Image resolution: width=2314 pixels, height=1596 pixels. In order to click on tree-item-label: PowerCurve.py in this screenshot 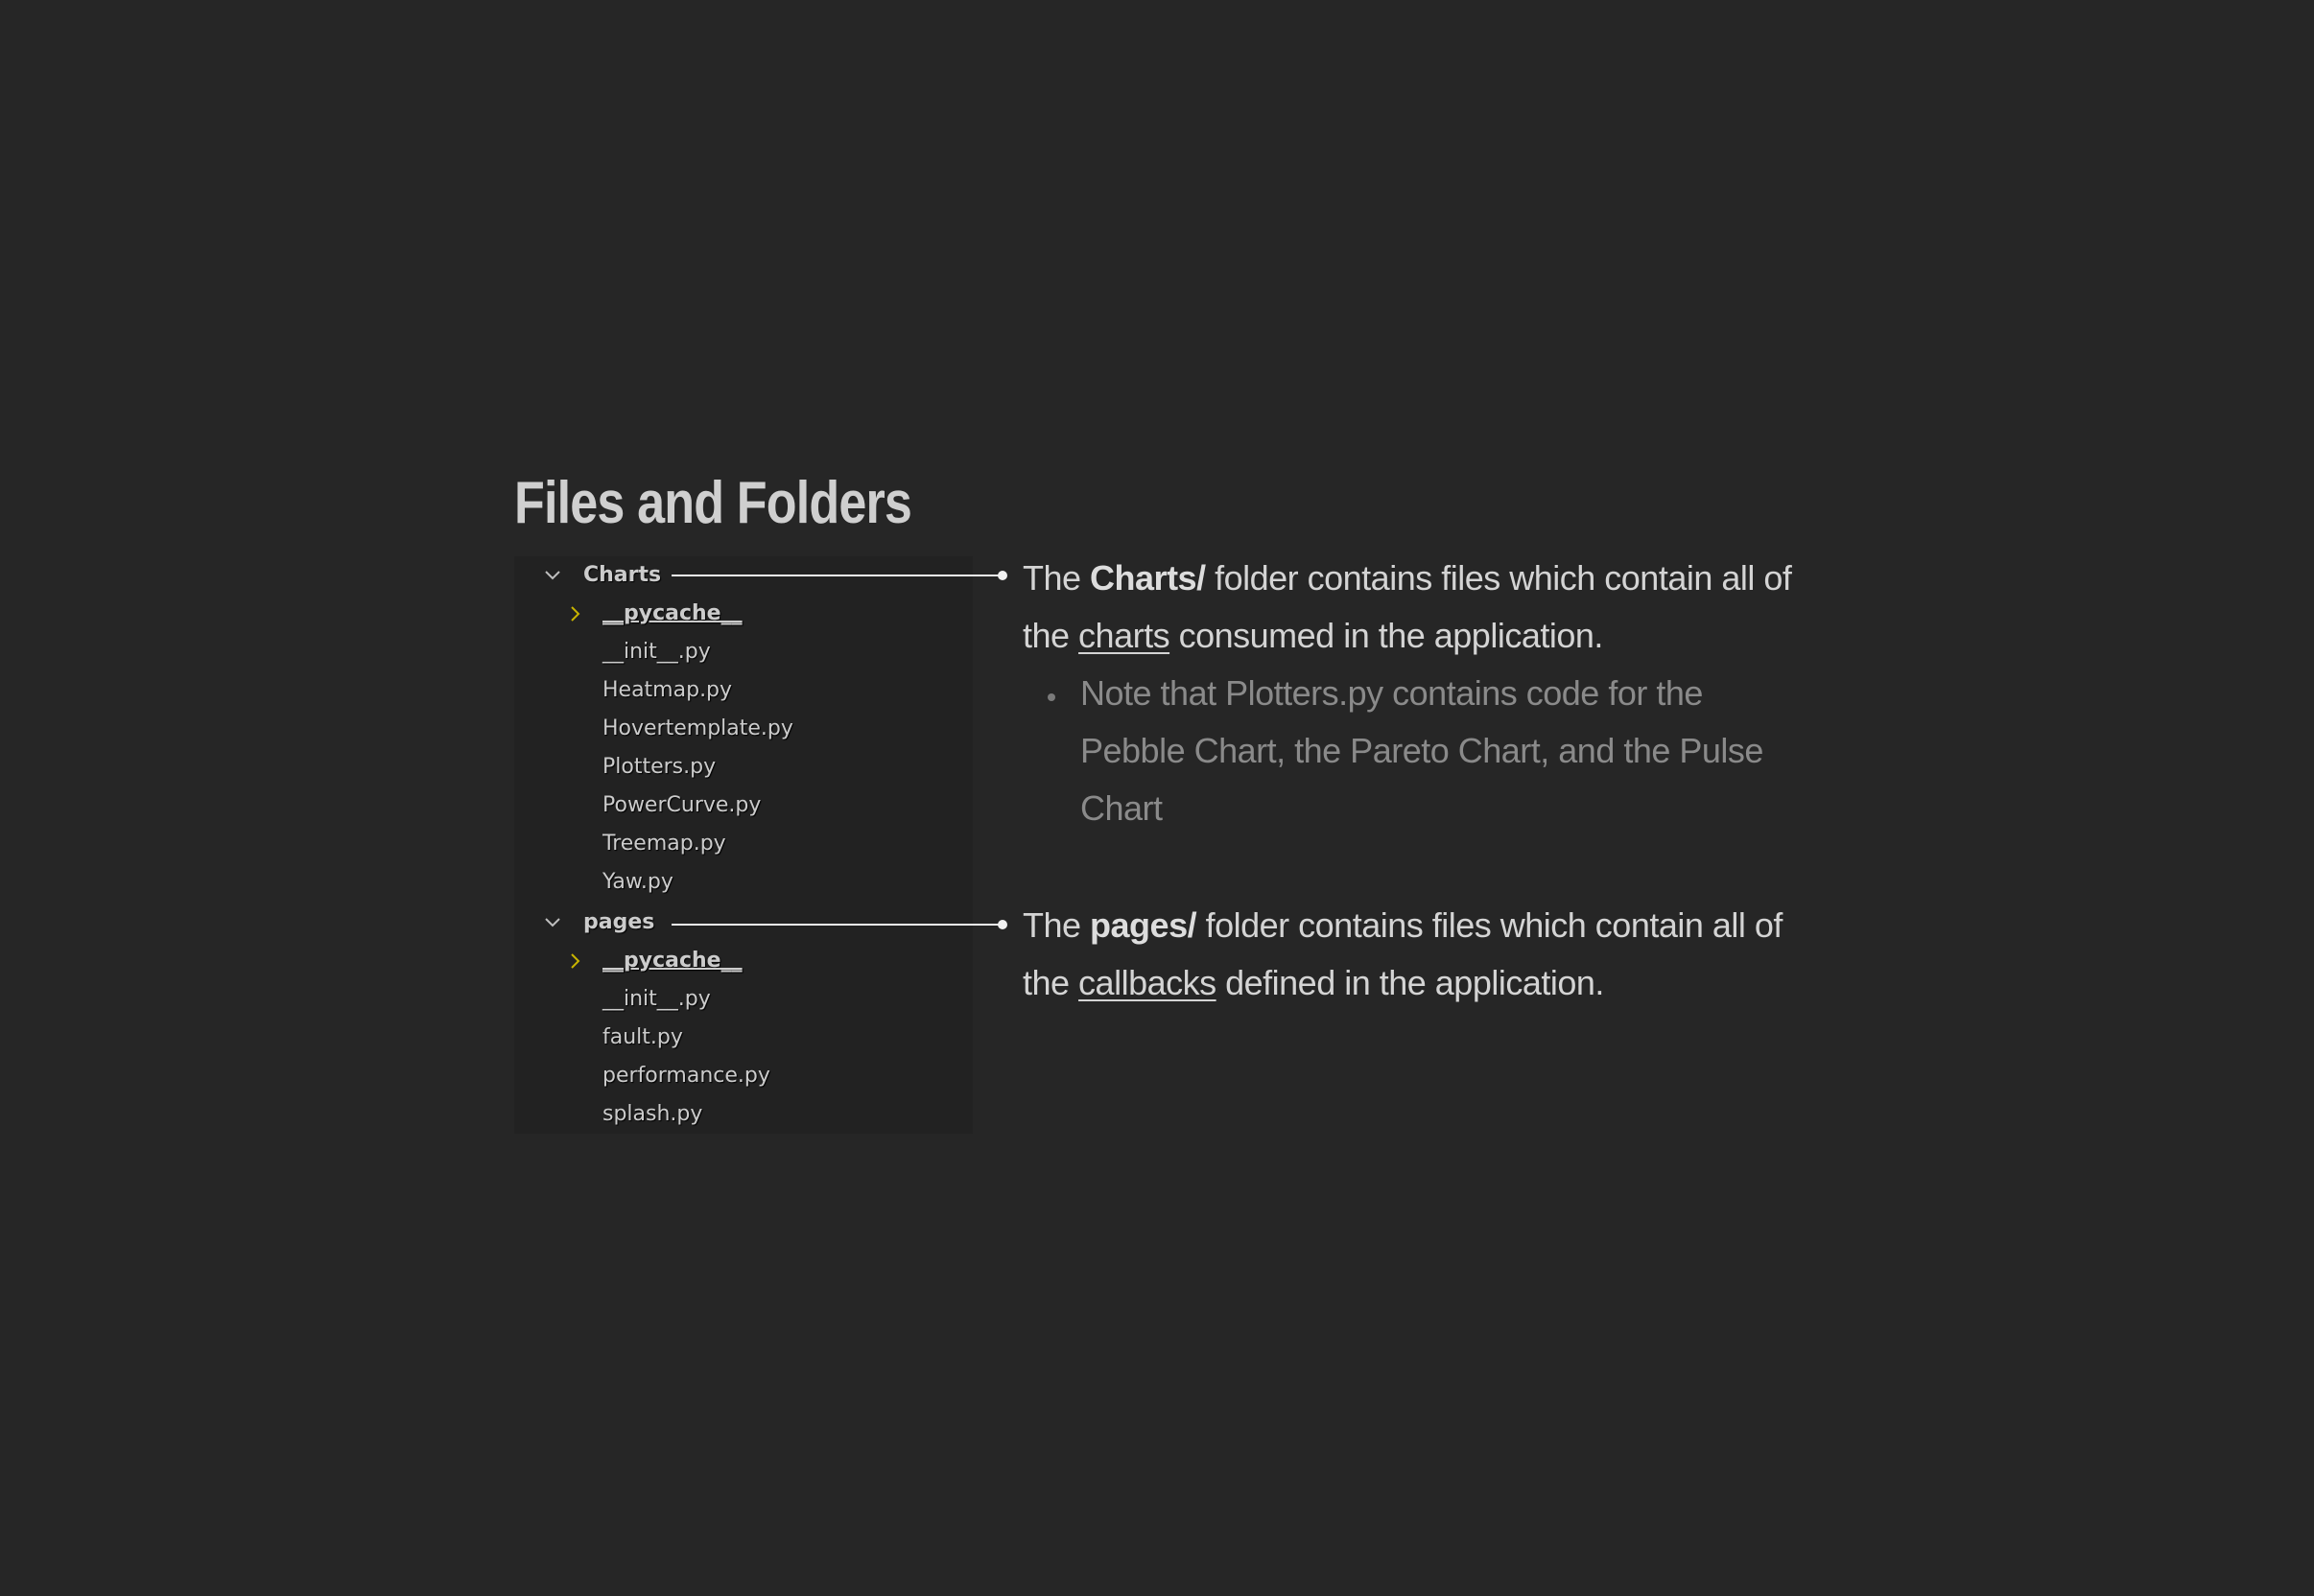, I will do `click(682, 805)`.